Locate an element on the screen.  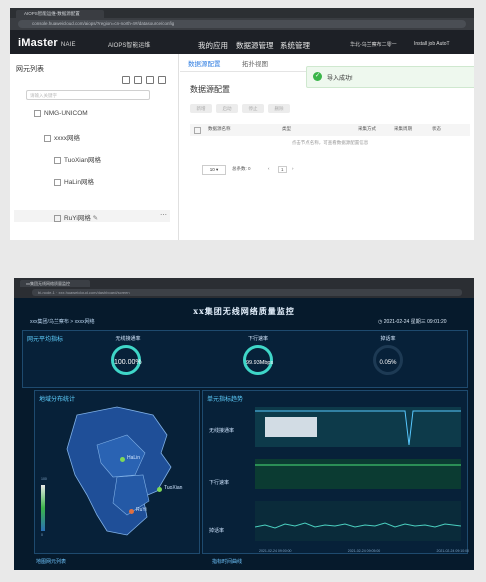
ruyi-marker is located at coordinates (131, 511).